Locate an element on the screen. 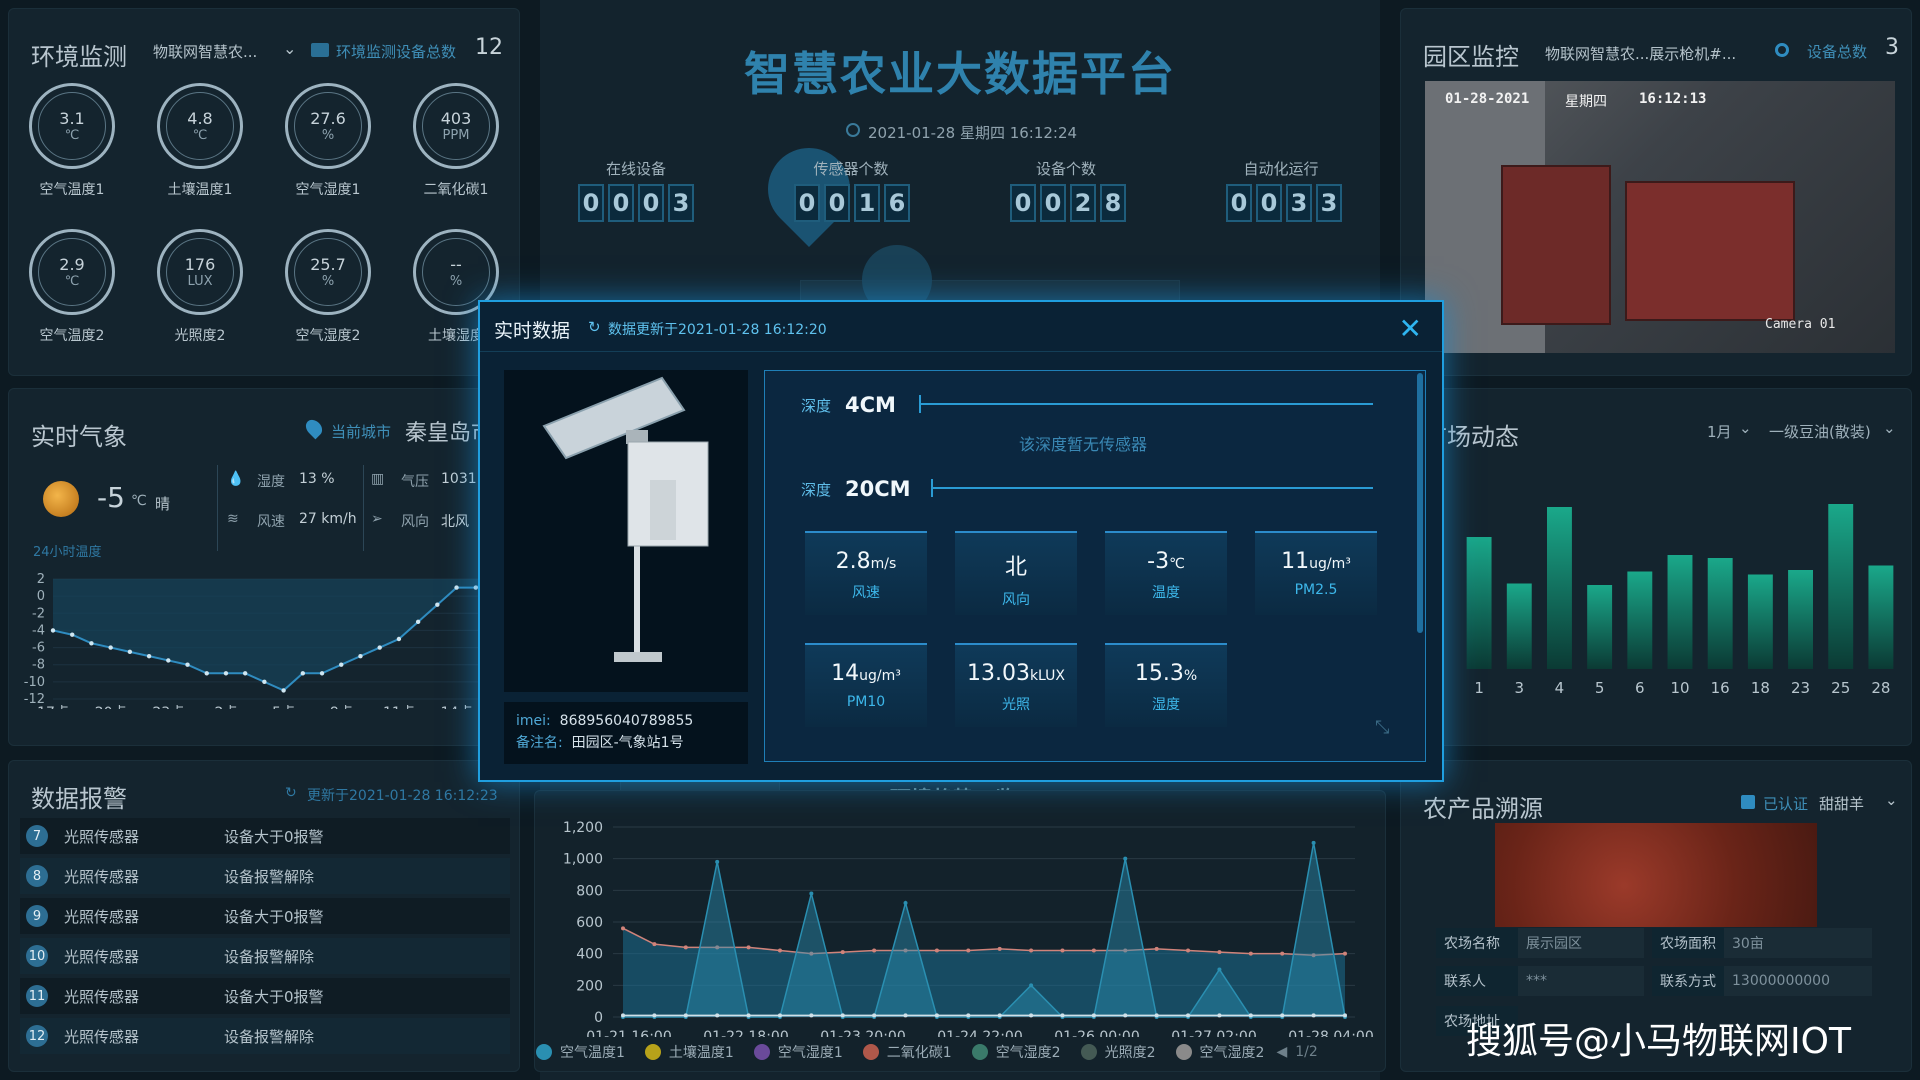 This screenshot has width=1920, height=1080. gauge-unit: LUX is located at coordinates (200, 281).